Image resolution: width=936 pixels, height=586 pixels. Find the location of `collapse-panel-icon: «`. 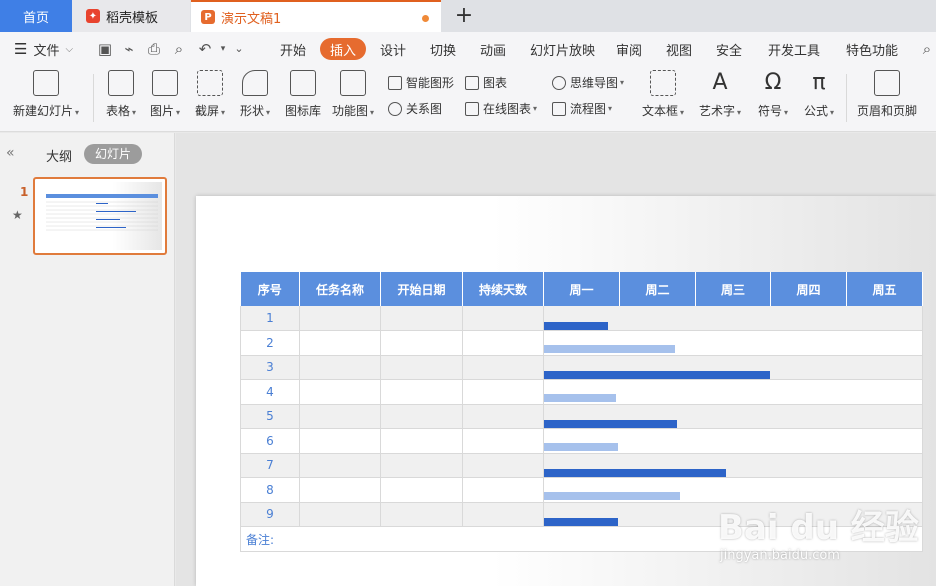

collapse-panel-icon: « is located at coordinates (10, 153).